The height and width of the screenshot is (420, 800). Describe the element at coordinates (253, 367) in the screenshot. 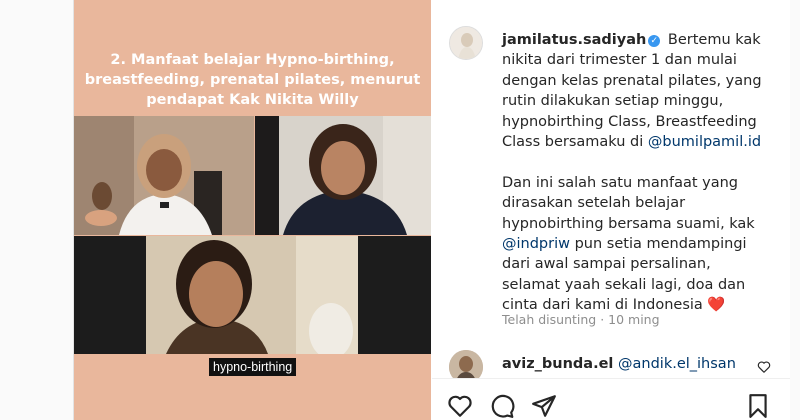

I see `video-subtitle: hypno-birthing` at that location.